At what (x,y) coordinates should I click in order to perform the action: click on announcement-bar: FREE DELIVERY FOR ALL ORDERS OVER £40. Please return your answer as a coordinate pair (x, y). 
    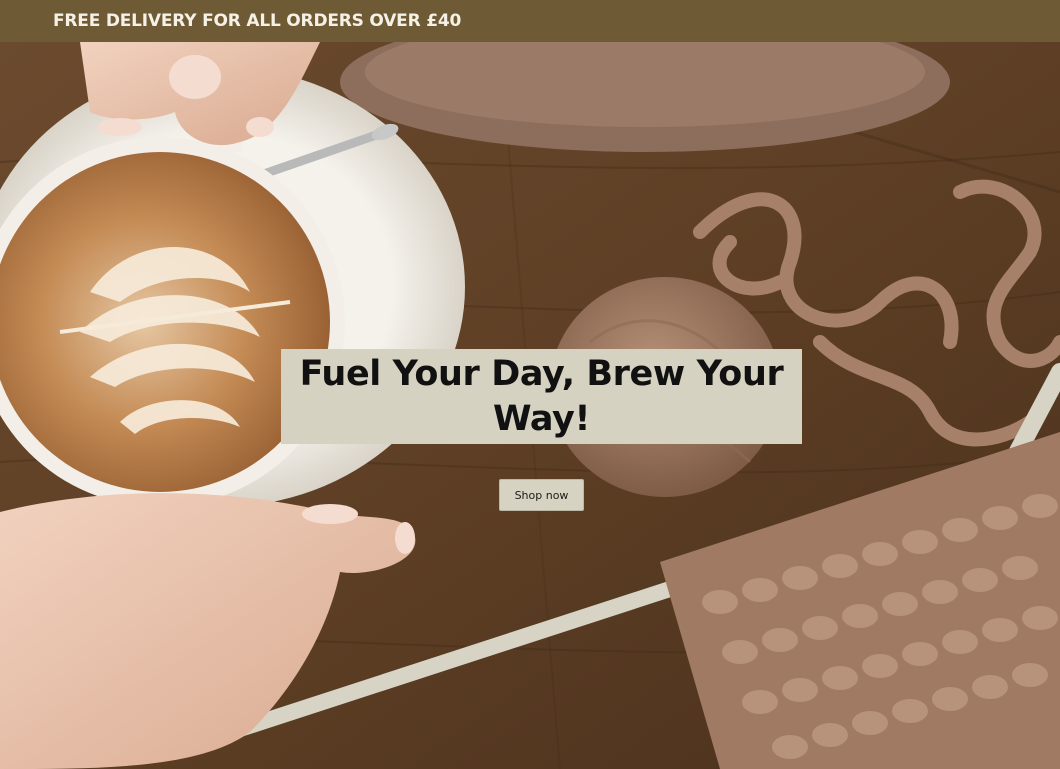
    Looking at the image, I should click on (530, 21).